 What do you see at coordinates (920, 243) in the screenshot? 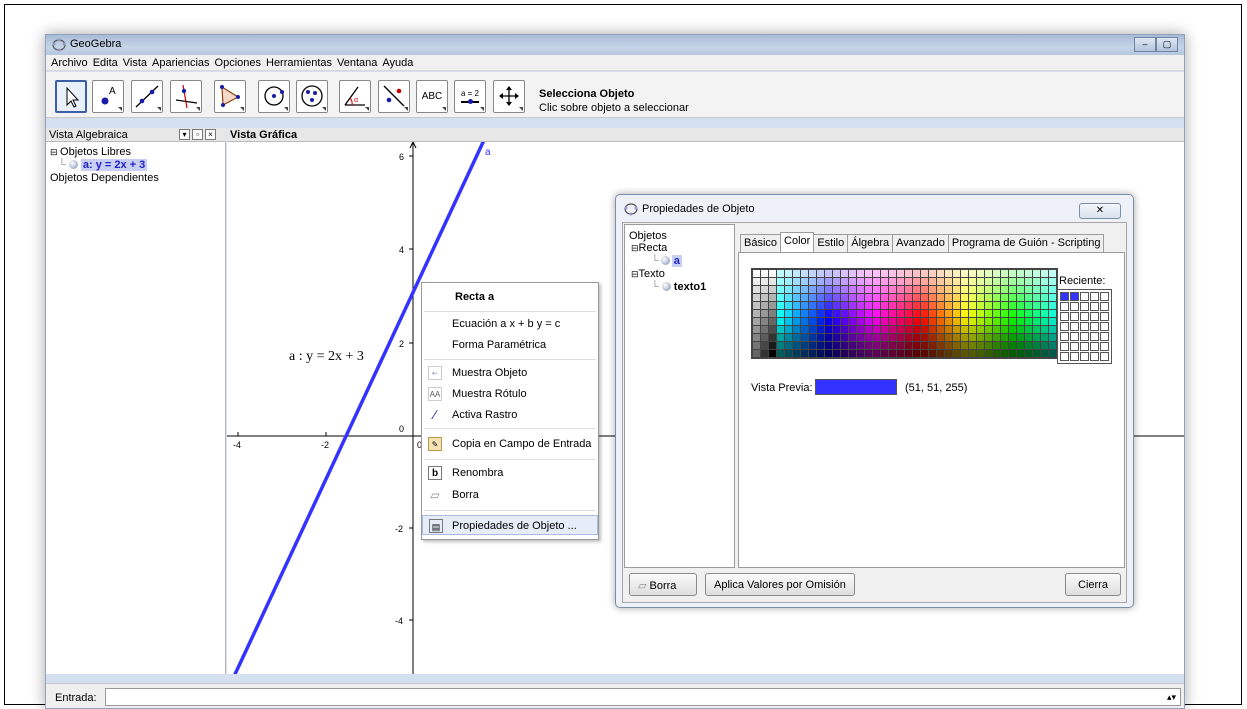
I see `tab-avanzado: Avanzado` at bounding box center [920, 243].